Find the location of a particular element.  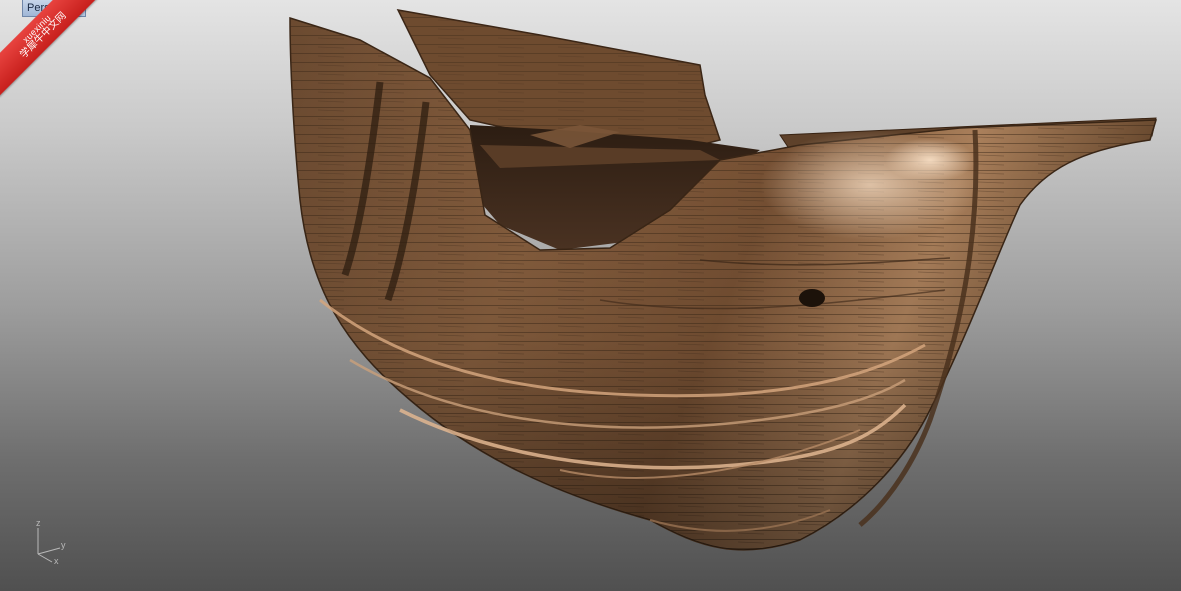

axis-gizmo: z y x is located at coordinates (52, 543).